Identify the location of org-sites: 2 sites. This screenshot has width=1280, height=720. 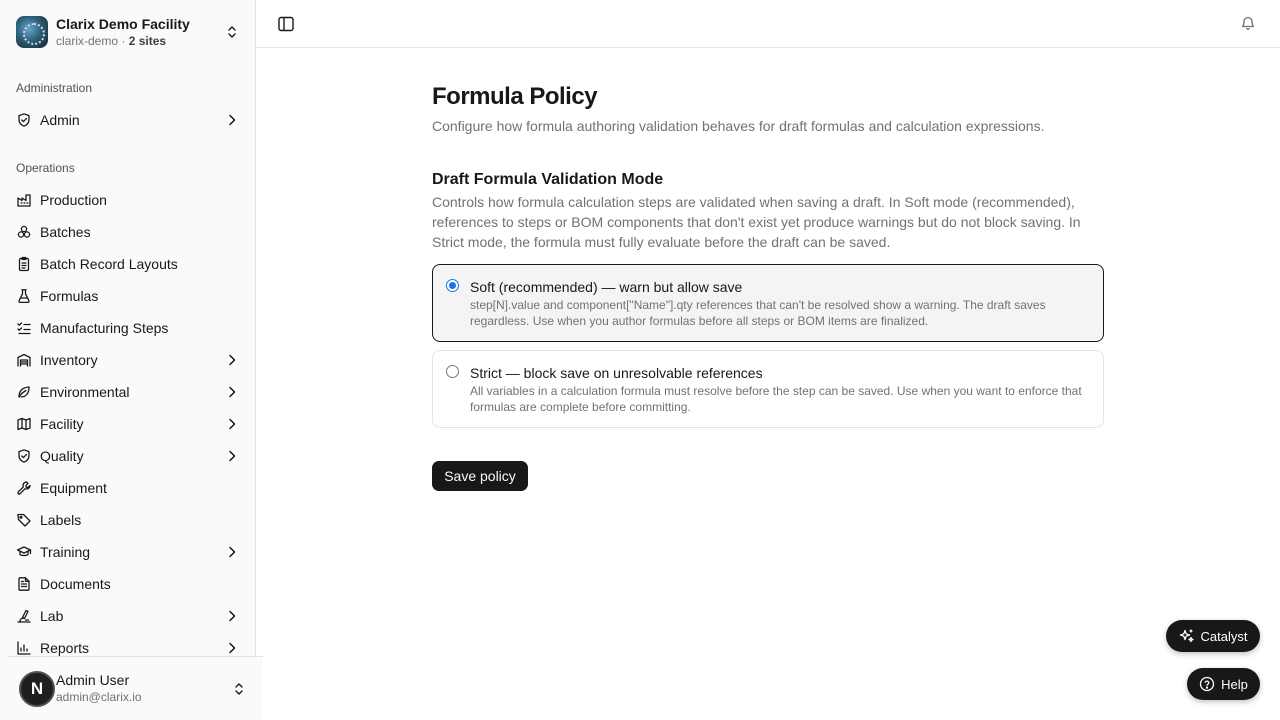
(147, 40).